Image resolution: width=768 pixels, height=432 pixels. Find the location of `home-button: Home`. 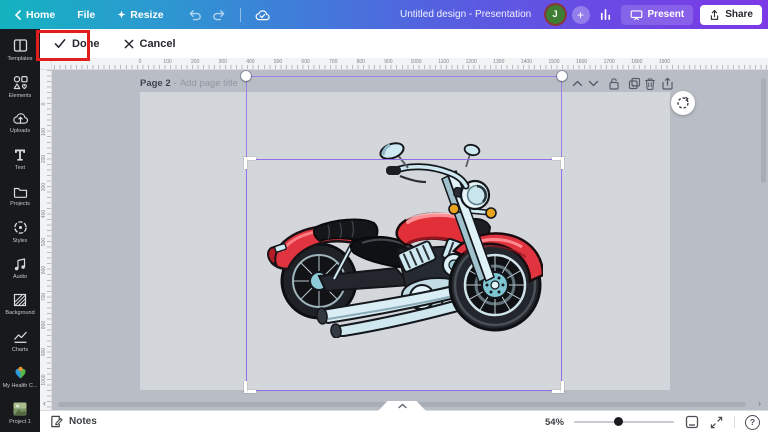

home-button: Home is located at coordinates (34, 15).